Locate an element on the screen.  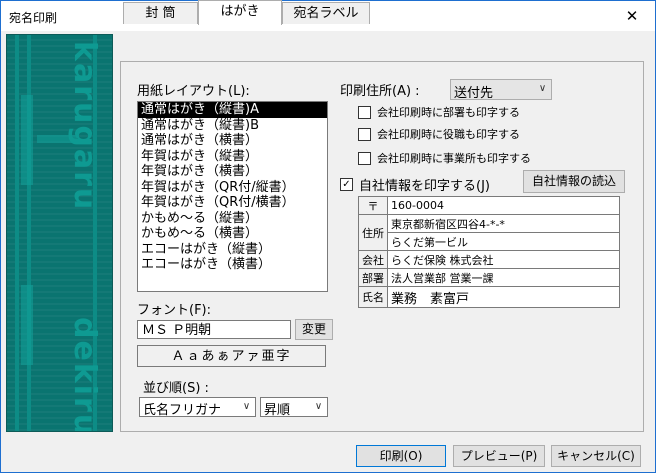
person-name-field: 業務 素富戸 is located at coordinates (503, 297).